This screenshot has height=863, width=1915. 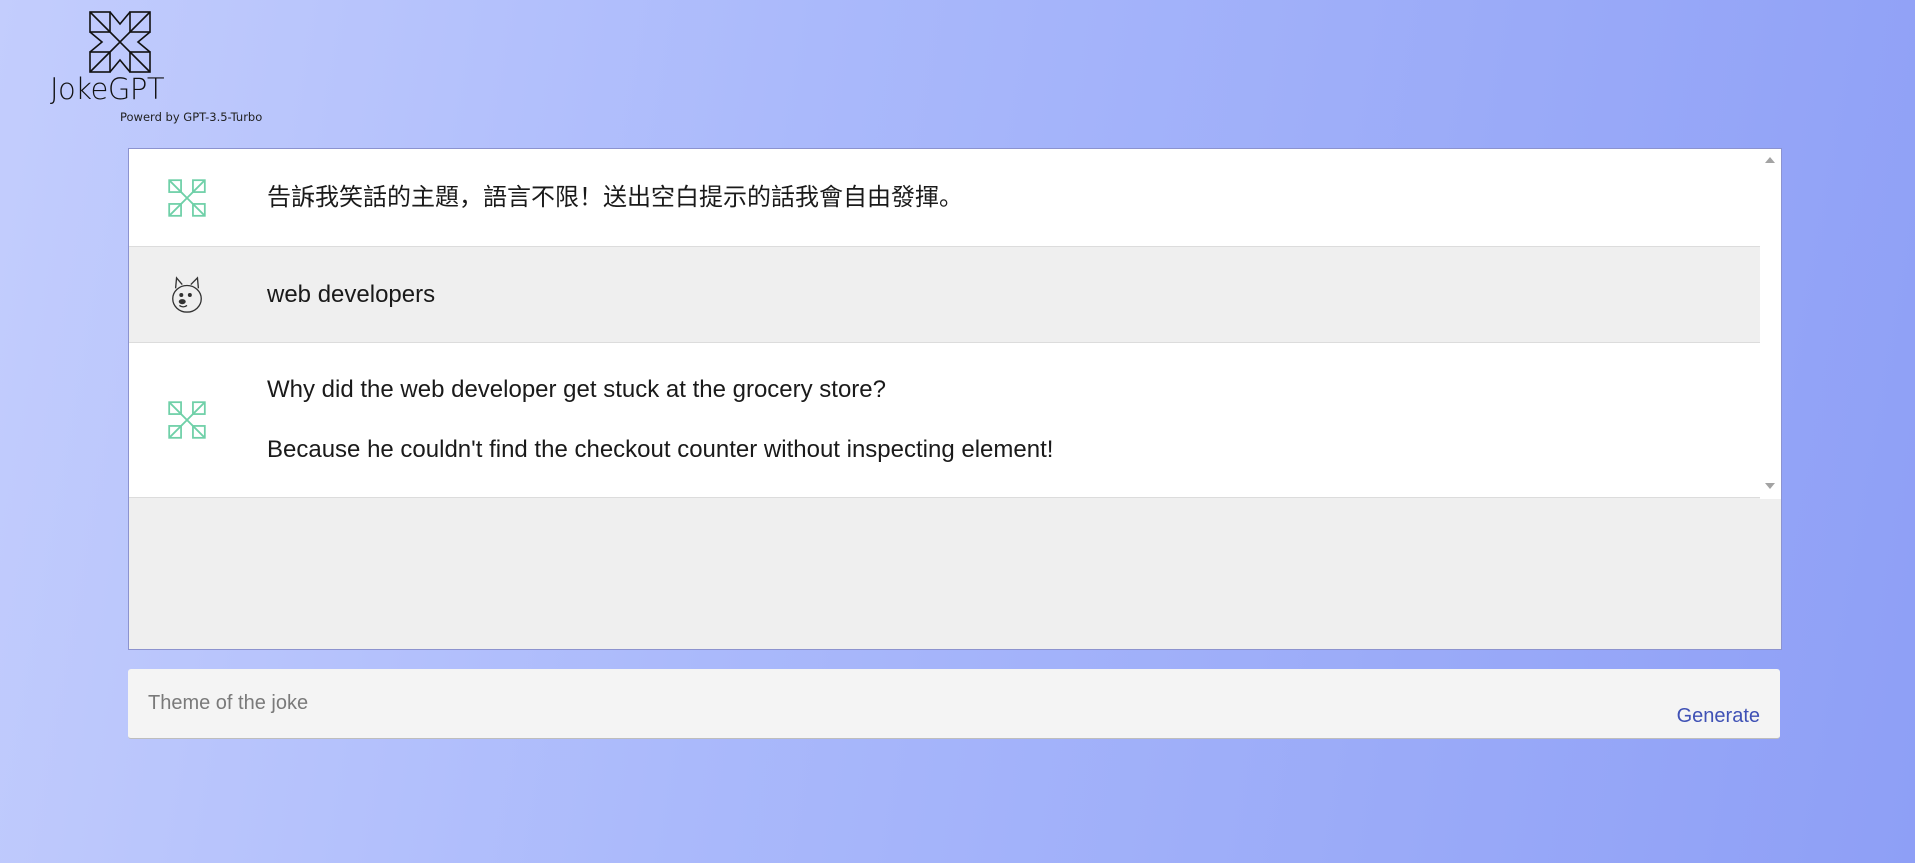 I want to click on message-paragraph: 告訴我笑話的主題，語言不限！送出空白提示的話我會自由發揮。, so click(x=615, y=197).